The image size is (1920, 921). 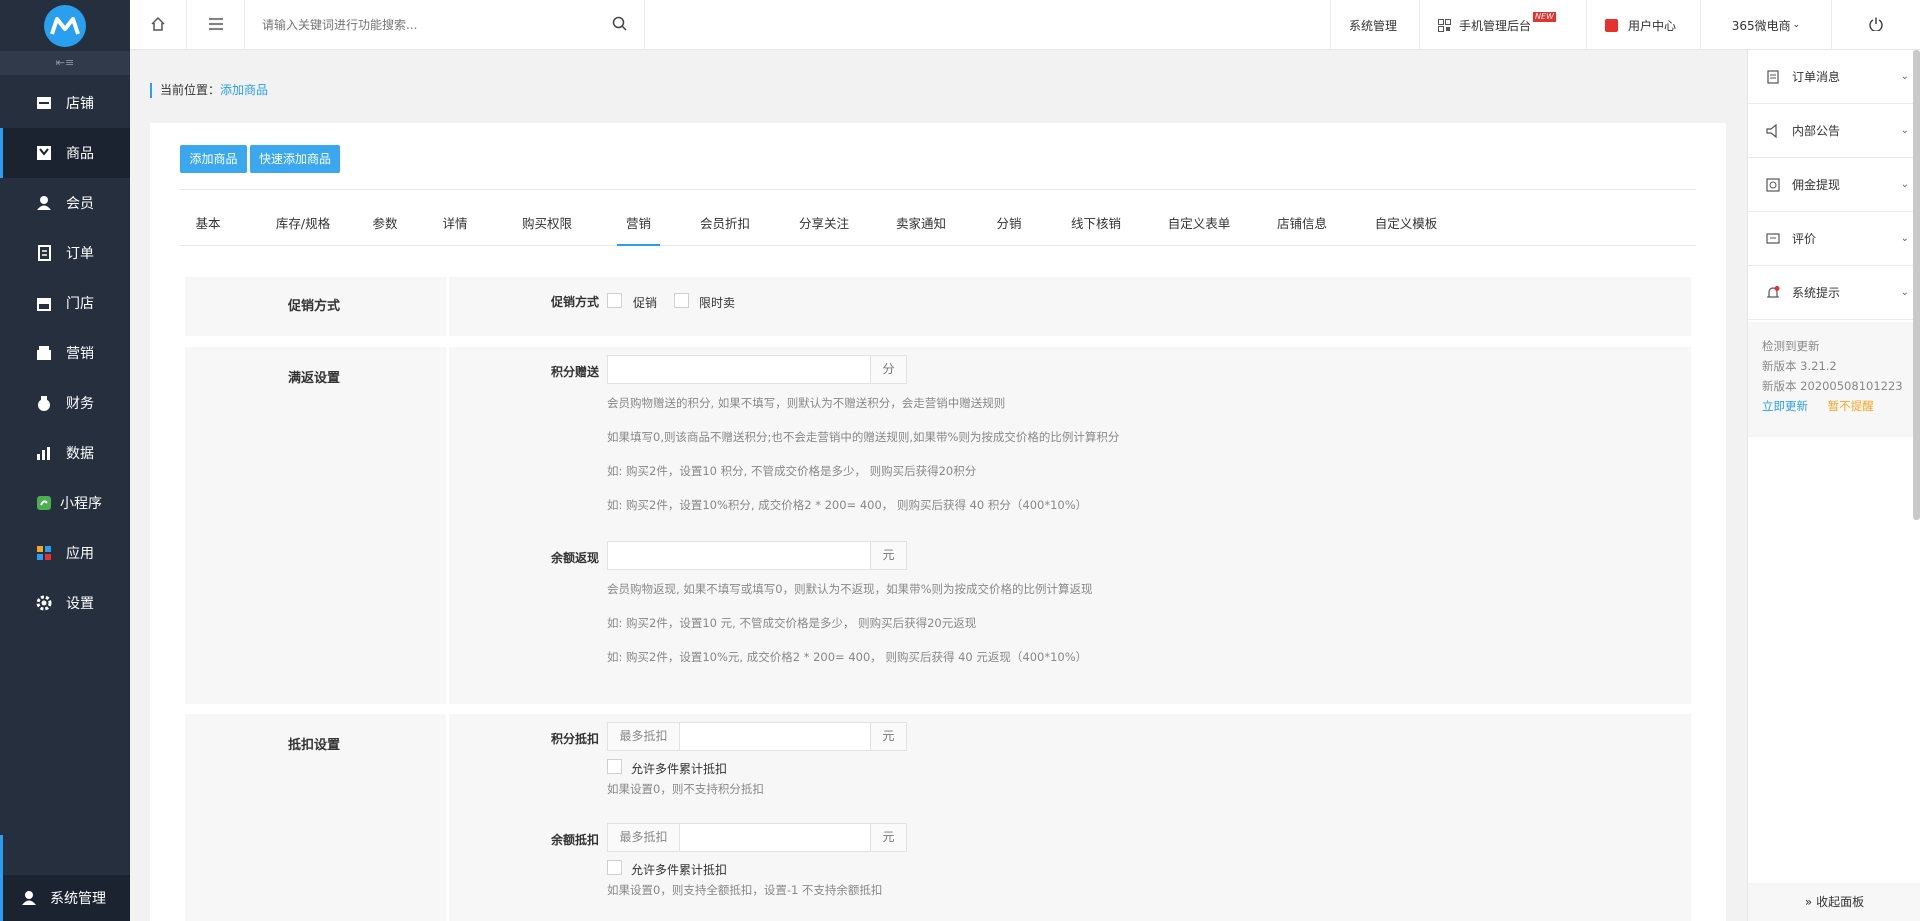 I want to click on sidebar-item-finance: 财务, so click(x=65, y=403).